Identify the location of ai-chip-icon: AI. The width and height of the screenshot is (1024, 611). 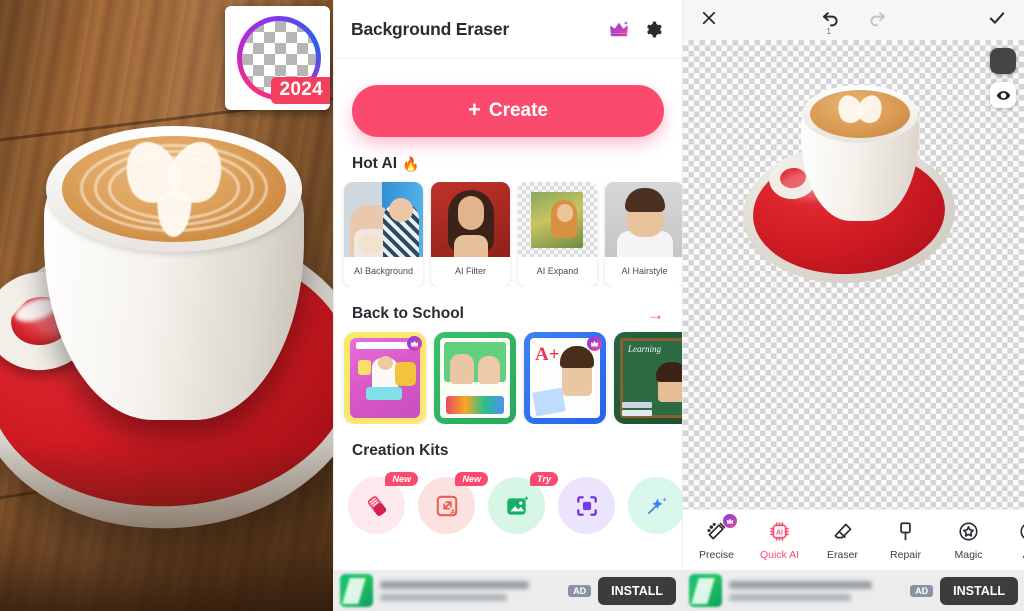
(779, 532).